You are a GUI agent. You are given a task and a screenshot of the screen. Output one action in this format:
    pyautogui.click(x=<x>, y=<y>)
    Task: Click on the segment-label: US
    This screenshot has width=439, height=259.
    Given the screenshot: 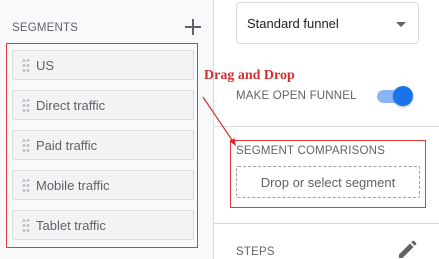 What is the action you would take?
    pyautogui.click(x=45, y=65)
    